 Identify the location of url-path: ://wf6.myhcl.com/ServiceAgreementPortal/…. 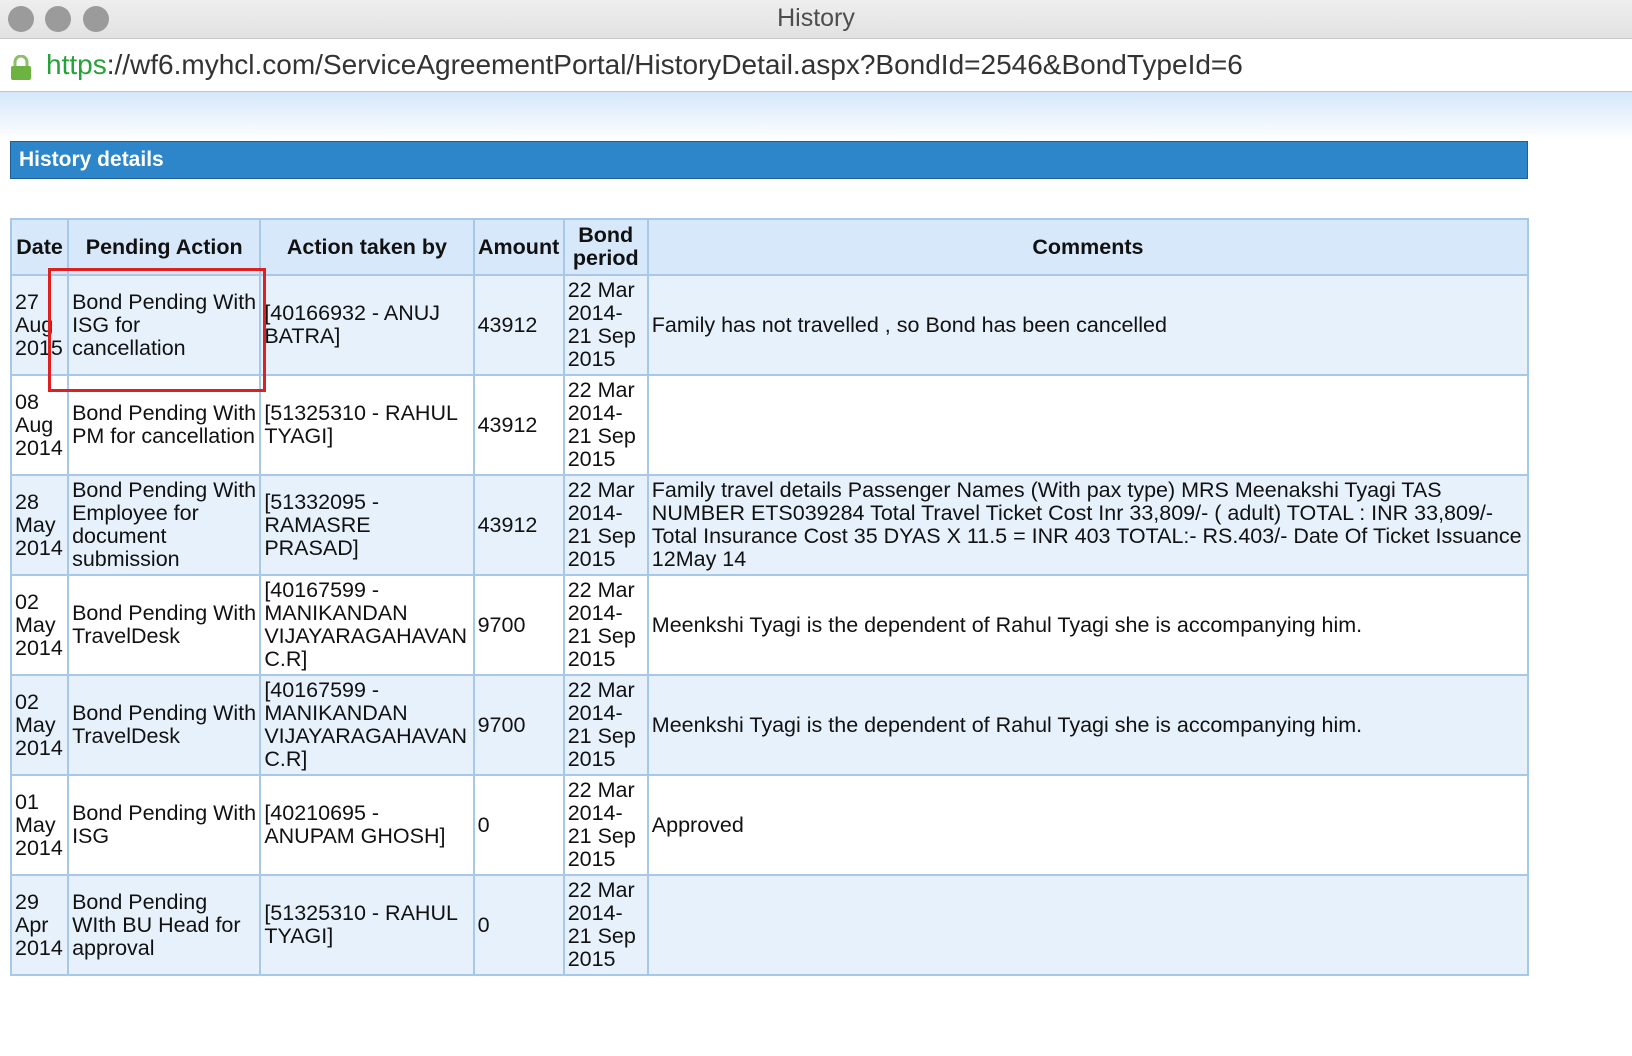
(674, 64).